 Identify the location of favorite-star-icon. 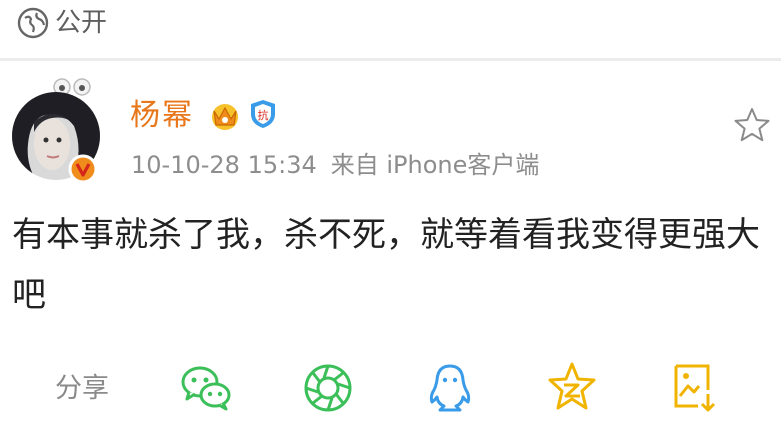
(752, 125).